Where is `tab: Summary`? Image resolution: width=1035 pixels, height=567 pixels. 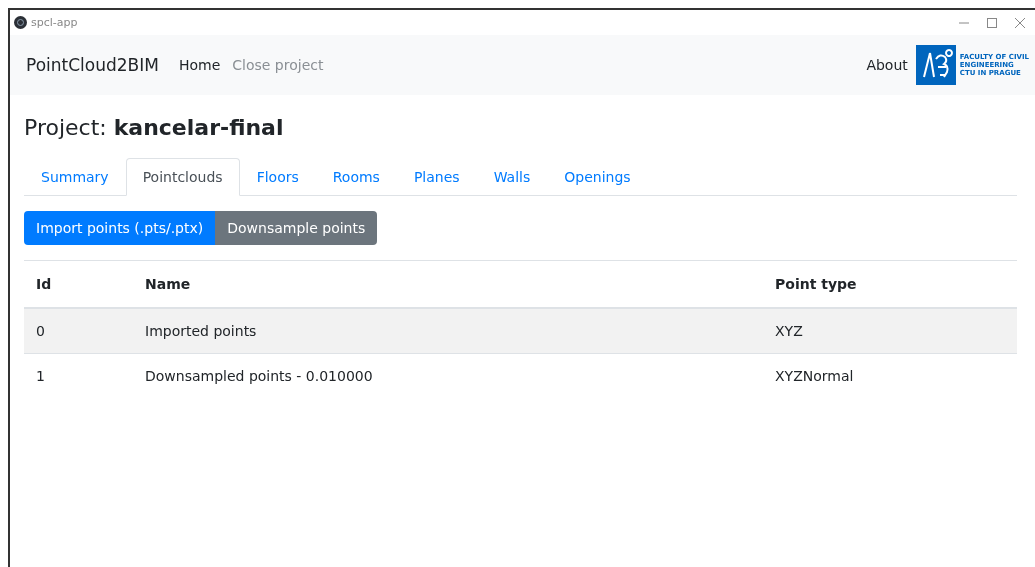
tab: Summary is located at coordinates (75, 177).